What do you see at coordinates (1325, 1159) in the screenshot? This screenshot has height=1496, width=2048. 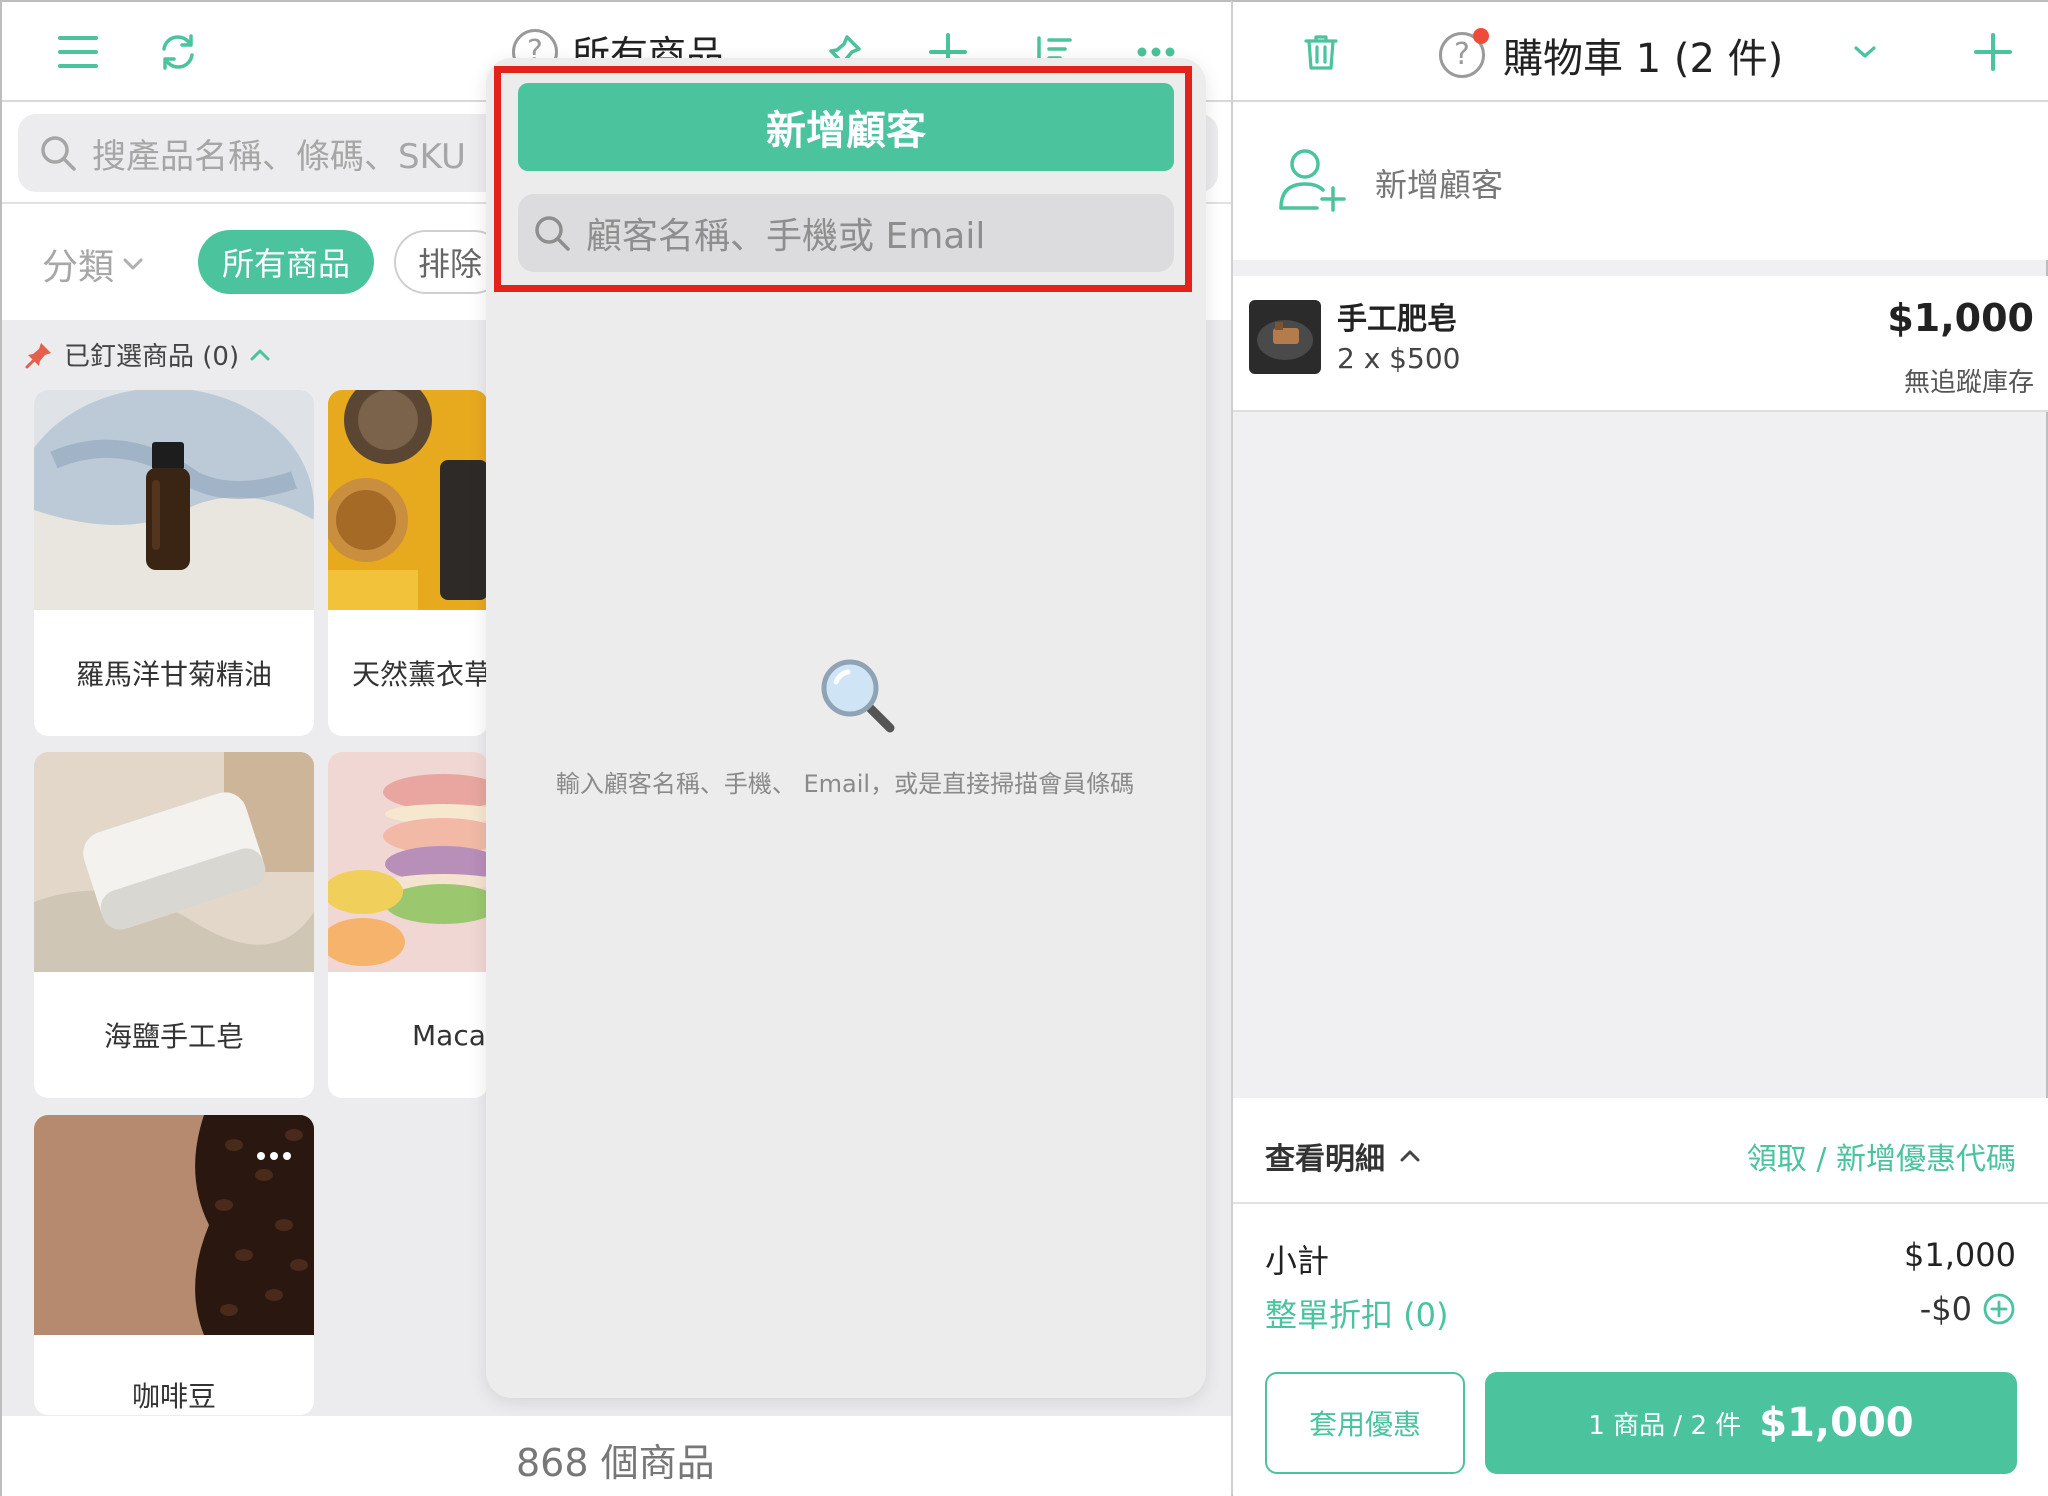 I see `details-label: 查看明細` at bounding box center [1325, 1159].